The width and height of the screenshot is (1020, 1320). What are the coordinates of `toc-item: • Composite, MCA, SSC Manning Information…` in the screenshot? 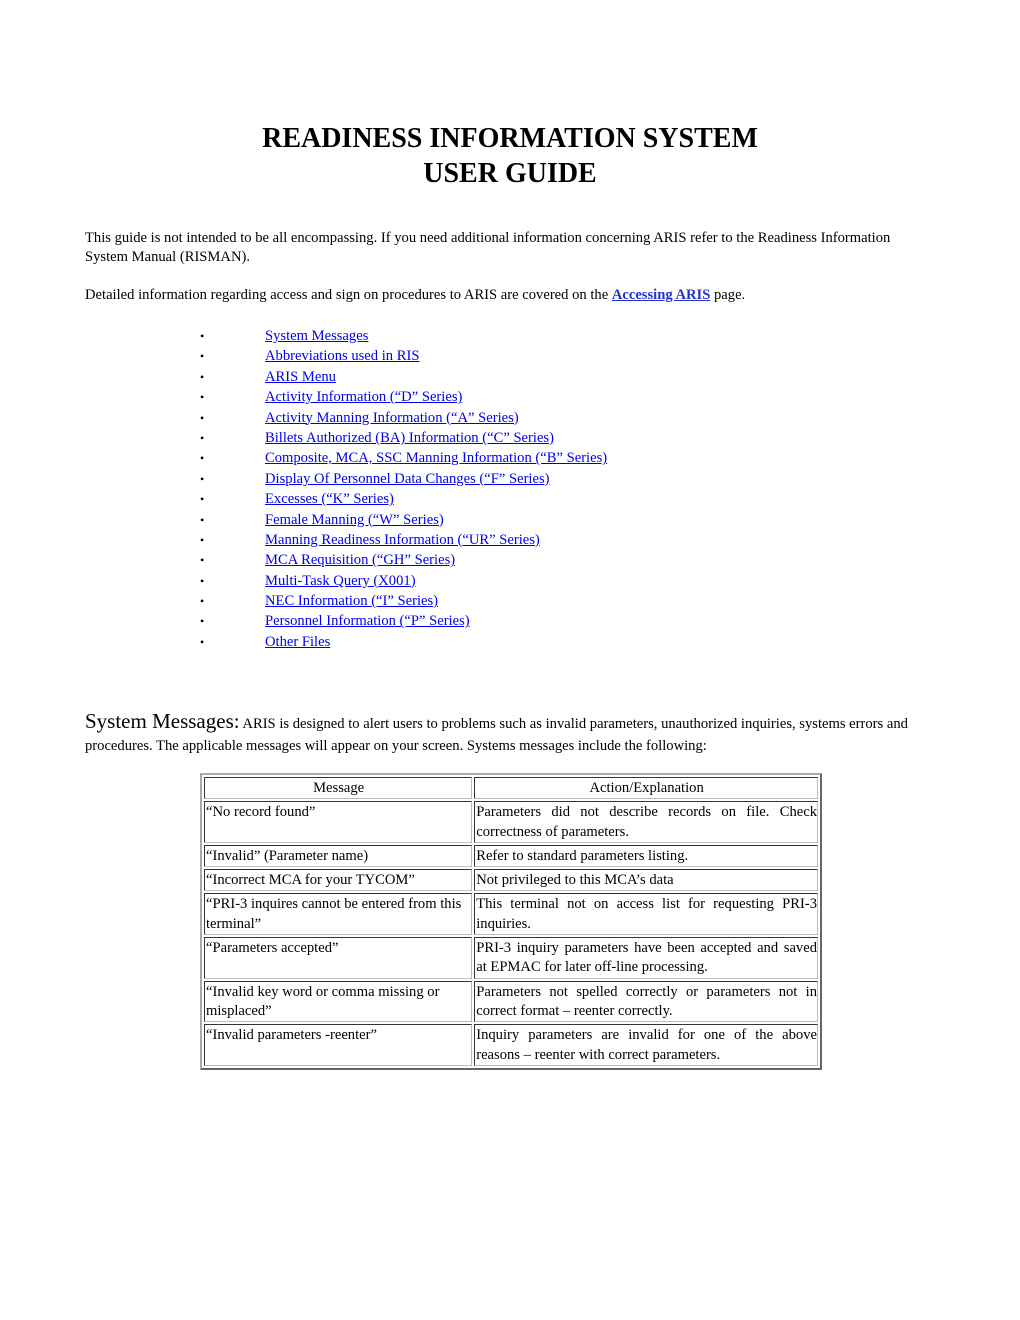 It's located at (403, 458).